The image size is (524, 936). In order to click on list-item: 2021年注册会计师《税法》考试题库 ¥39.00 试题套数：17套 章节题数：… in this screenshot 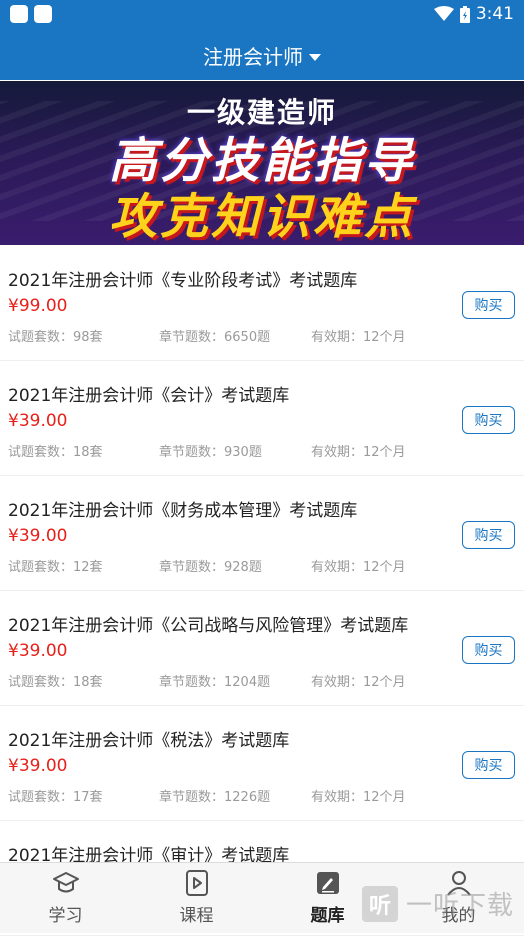, I will do `click(262, 763)`.